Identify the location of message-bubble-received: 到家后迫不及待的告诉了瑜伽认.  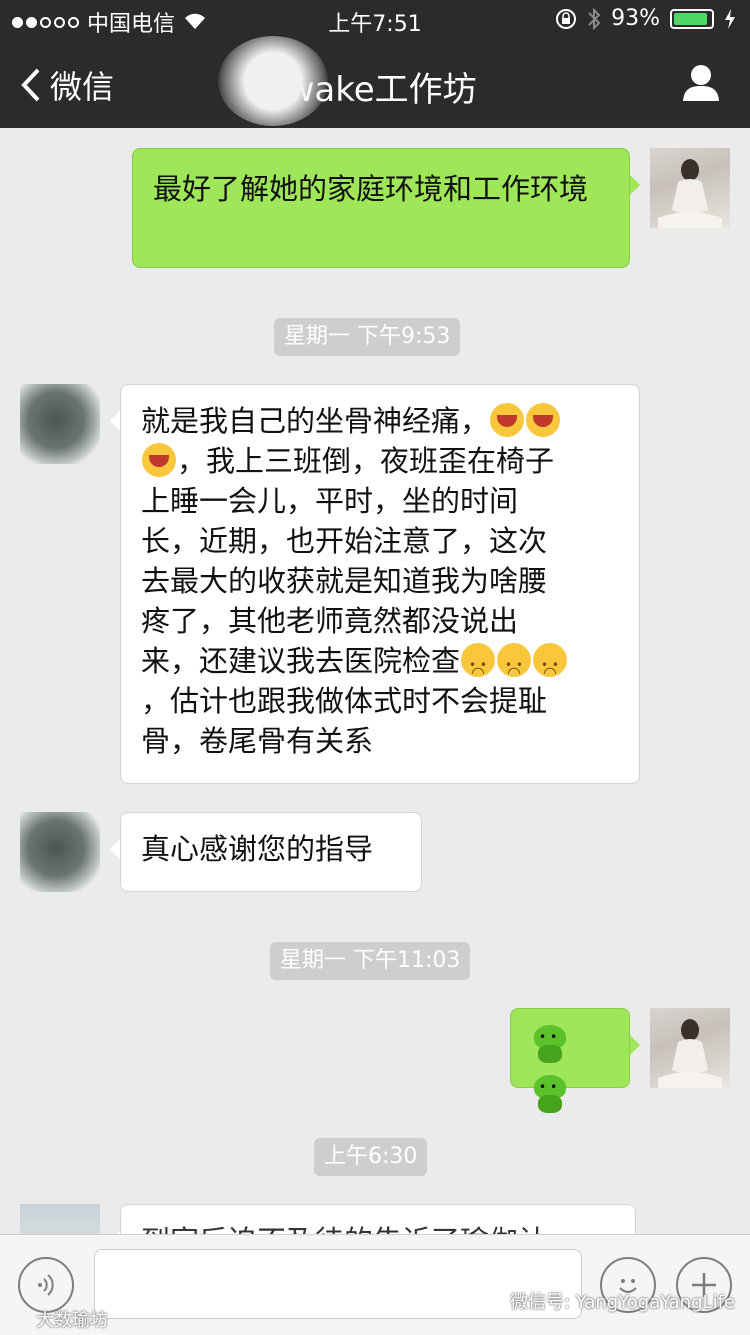
(373, 1219).